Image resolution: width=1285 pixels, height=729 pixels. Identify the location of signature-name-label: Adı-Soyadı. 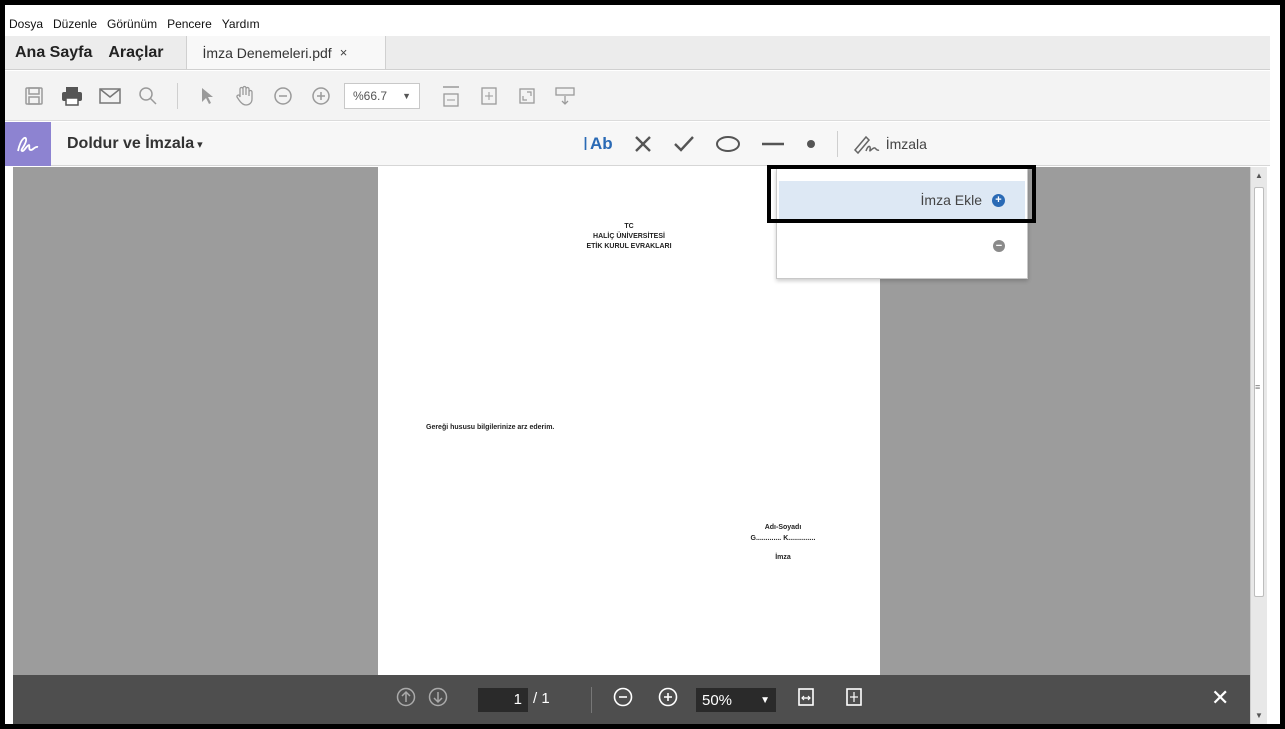
(783, 527).